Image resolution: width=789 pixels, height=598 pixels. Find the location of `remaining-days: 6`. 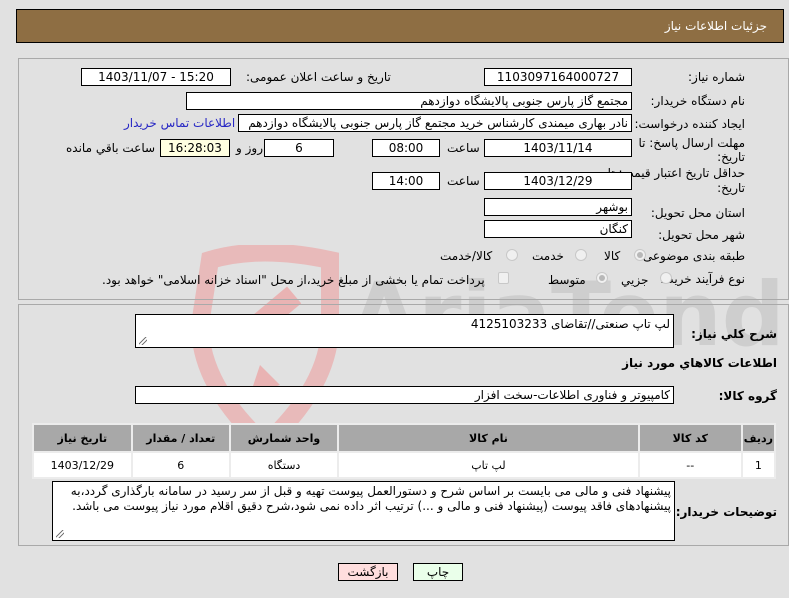

remaining-days: 6 is located at coordinates (299, 148).